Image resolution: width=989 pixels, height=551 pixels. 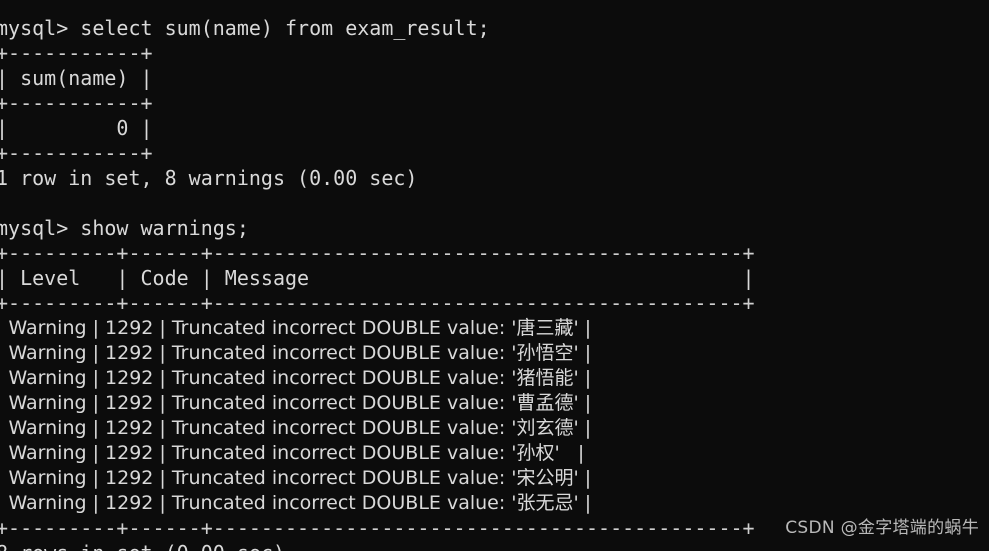 What do you see at coordinates (882, 528) in the screenshot?
I see `csdn-watermark: CSDN @金字塔端的蜗牛` at bounding box center [882, 528].